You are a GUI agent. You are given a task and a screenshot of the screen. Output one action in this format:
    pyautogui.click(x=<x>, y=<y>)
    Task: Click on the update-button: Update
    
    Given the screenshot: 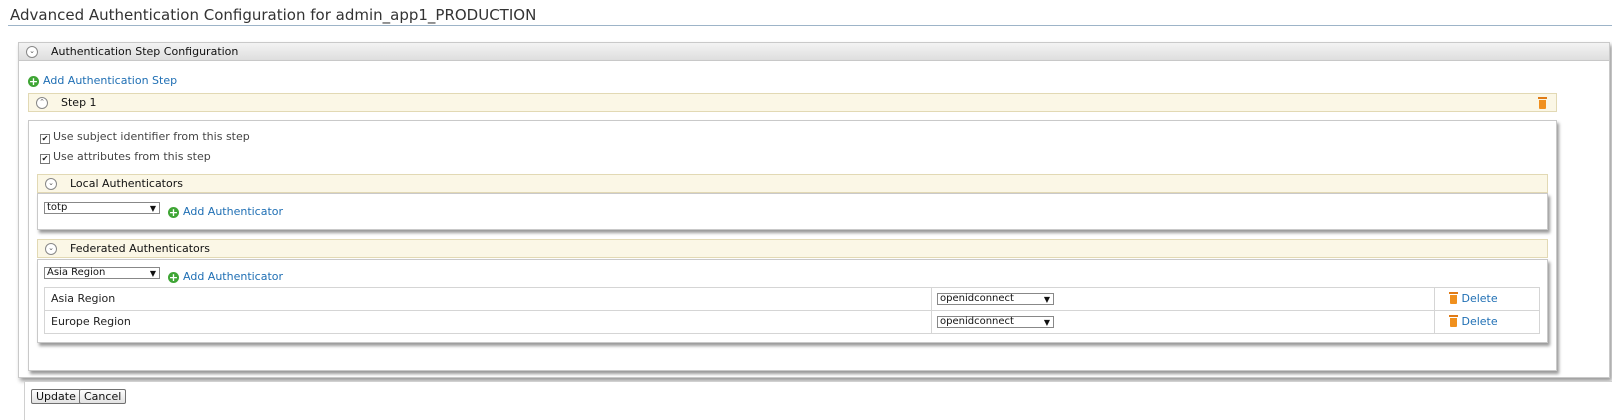 What is the action you would take?
    pyautogui.click(x=56, y=396)
    